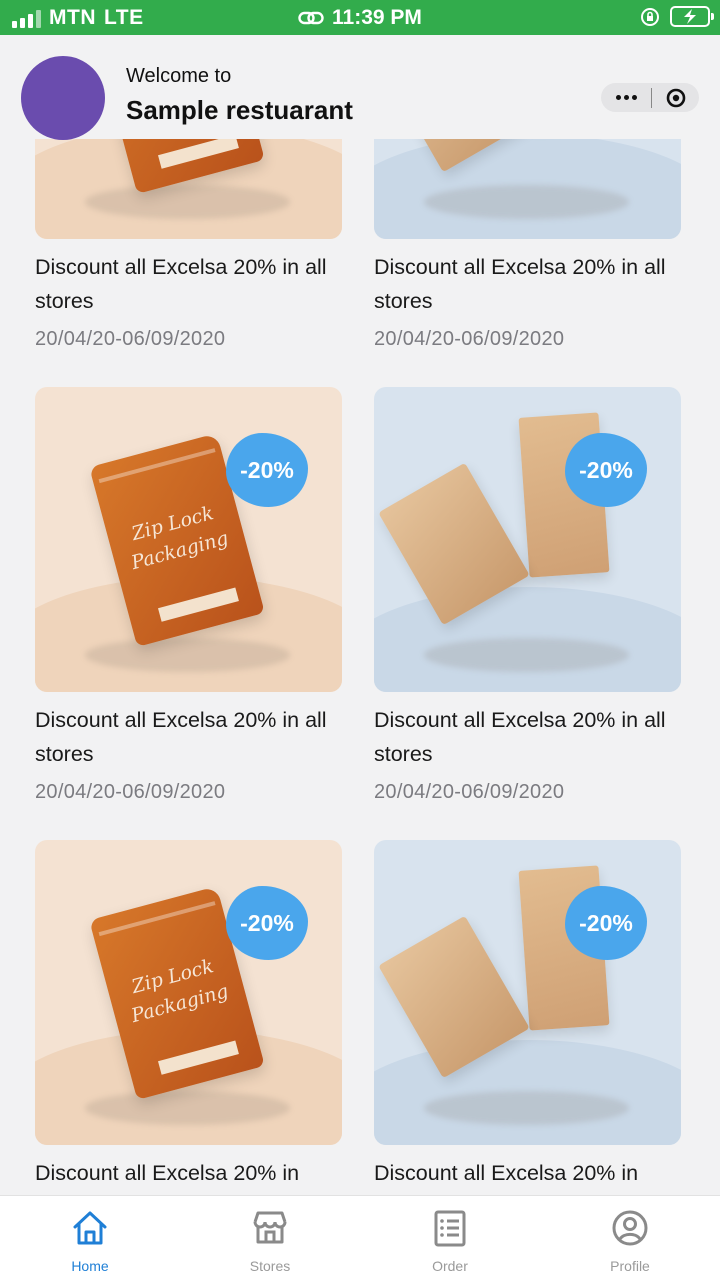 This screenshot has height=1280, width=720. What do you see at coordinates (124, 17) in the screenshot?
I see `network-label: LTE` at bounding box center [124, 17].